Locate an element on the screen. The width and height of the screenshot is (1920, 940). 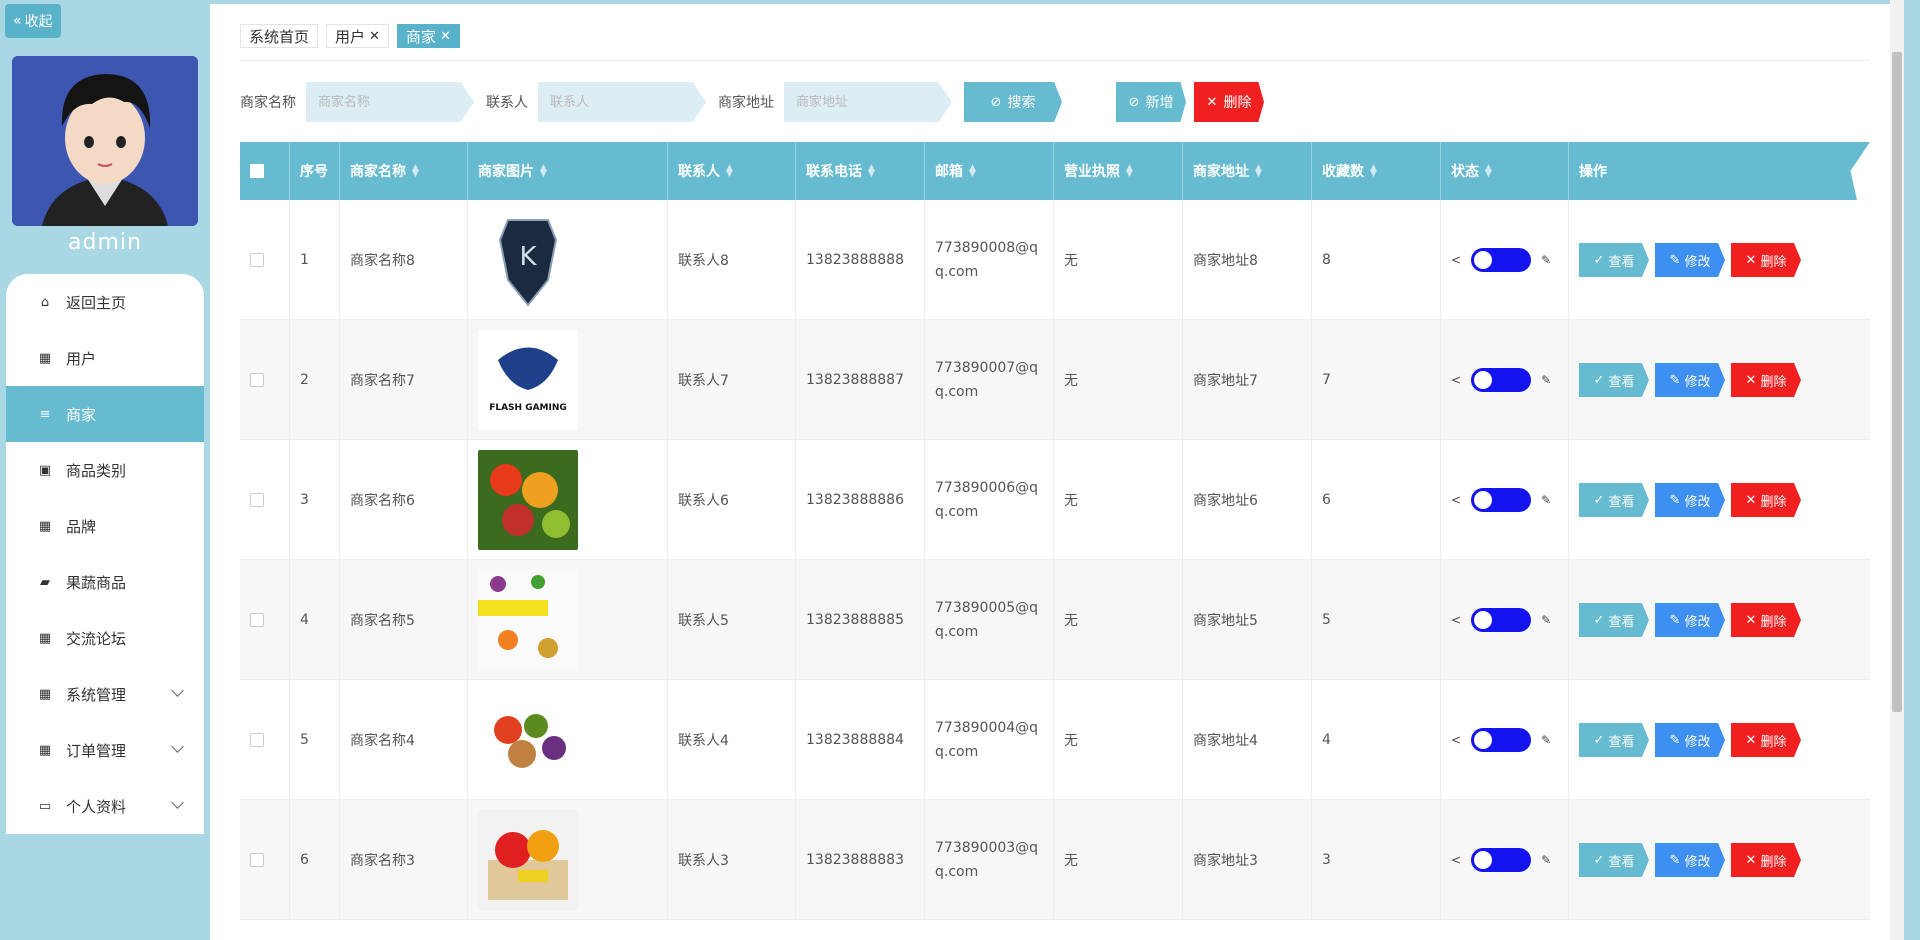
check-icon: ✓ is located at coordinates (1599, 500).